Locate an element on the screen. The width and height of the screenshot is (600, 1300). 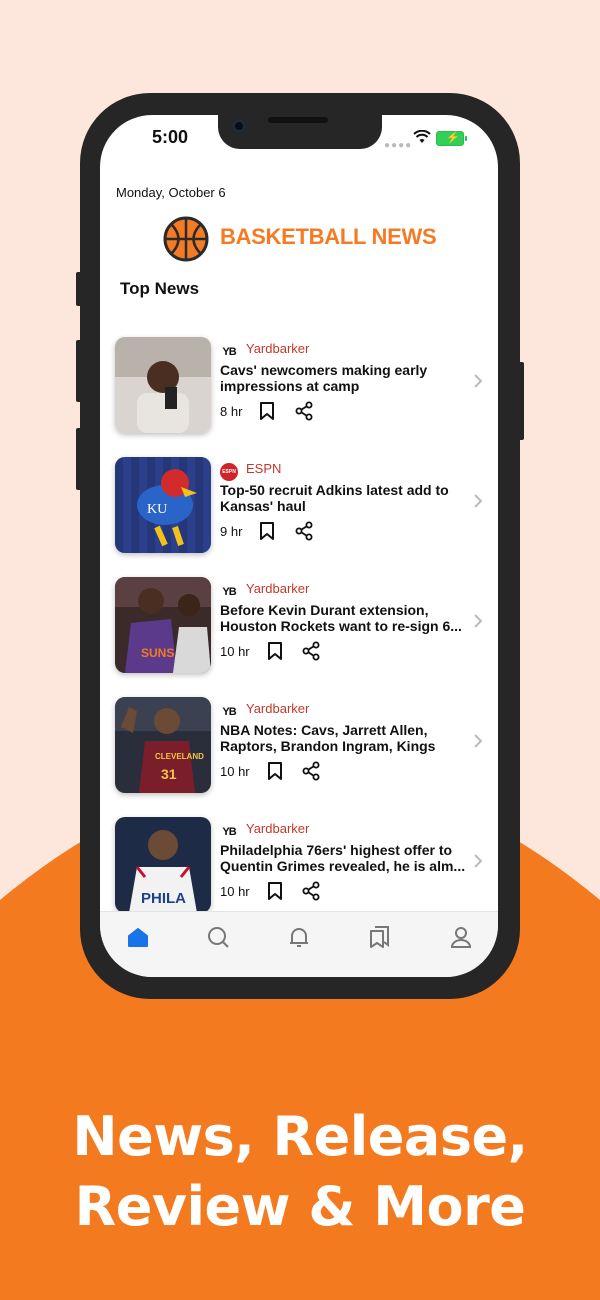
battery-icon: ⚡ is located at coordinates (451, 138).